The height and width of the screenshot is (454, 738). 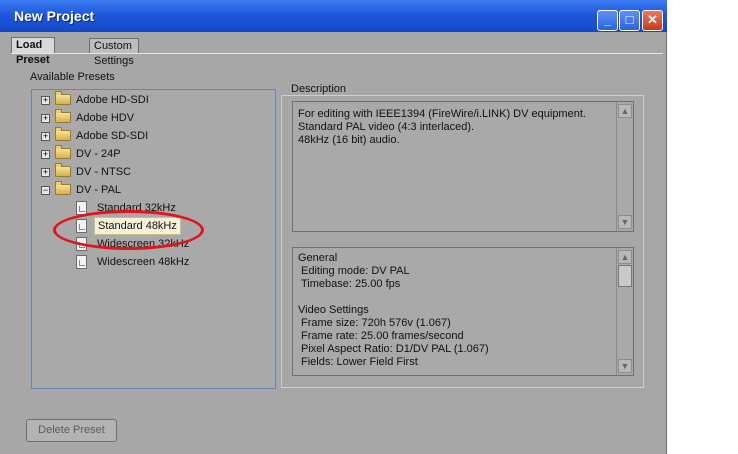 What do you see at coordinates (652, 20) in the screenshot?
I see `close-button: ✕` at bounding box center [652, 20].